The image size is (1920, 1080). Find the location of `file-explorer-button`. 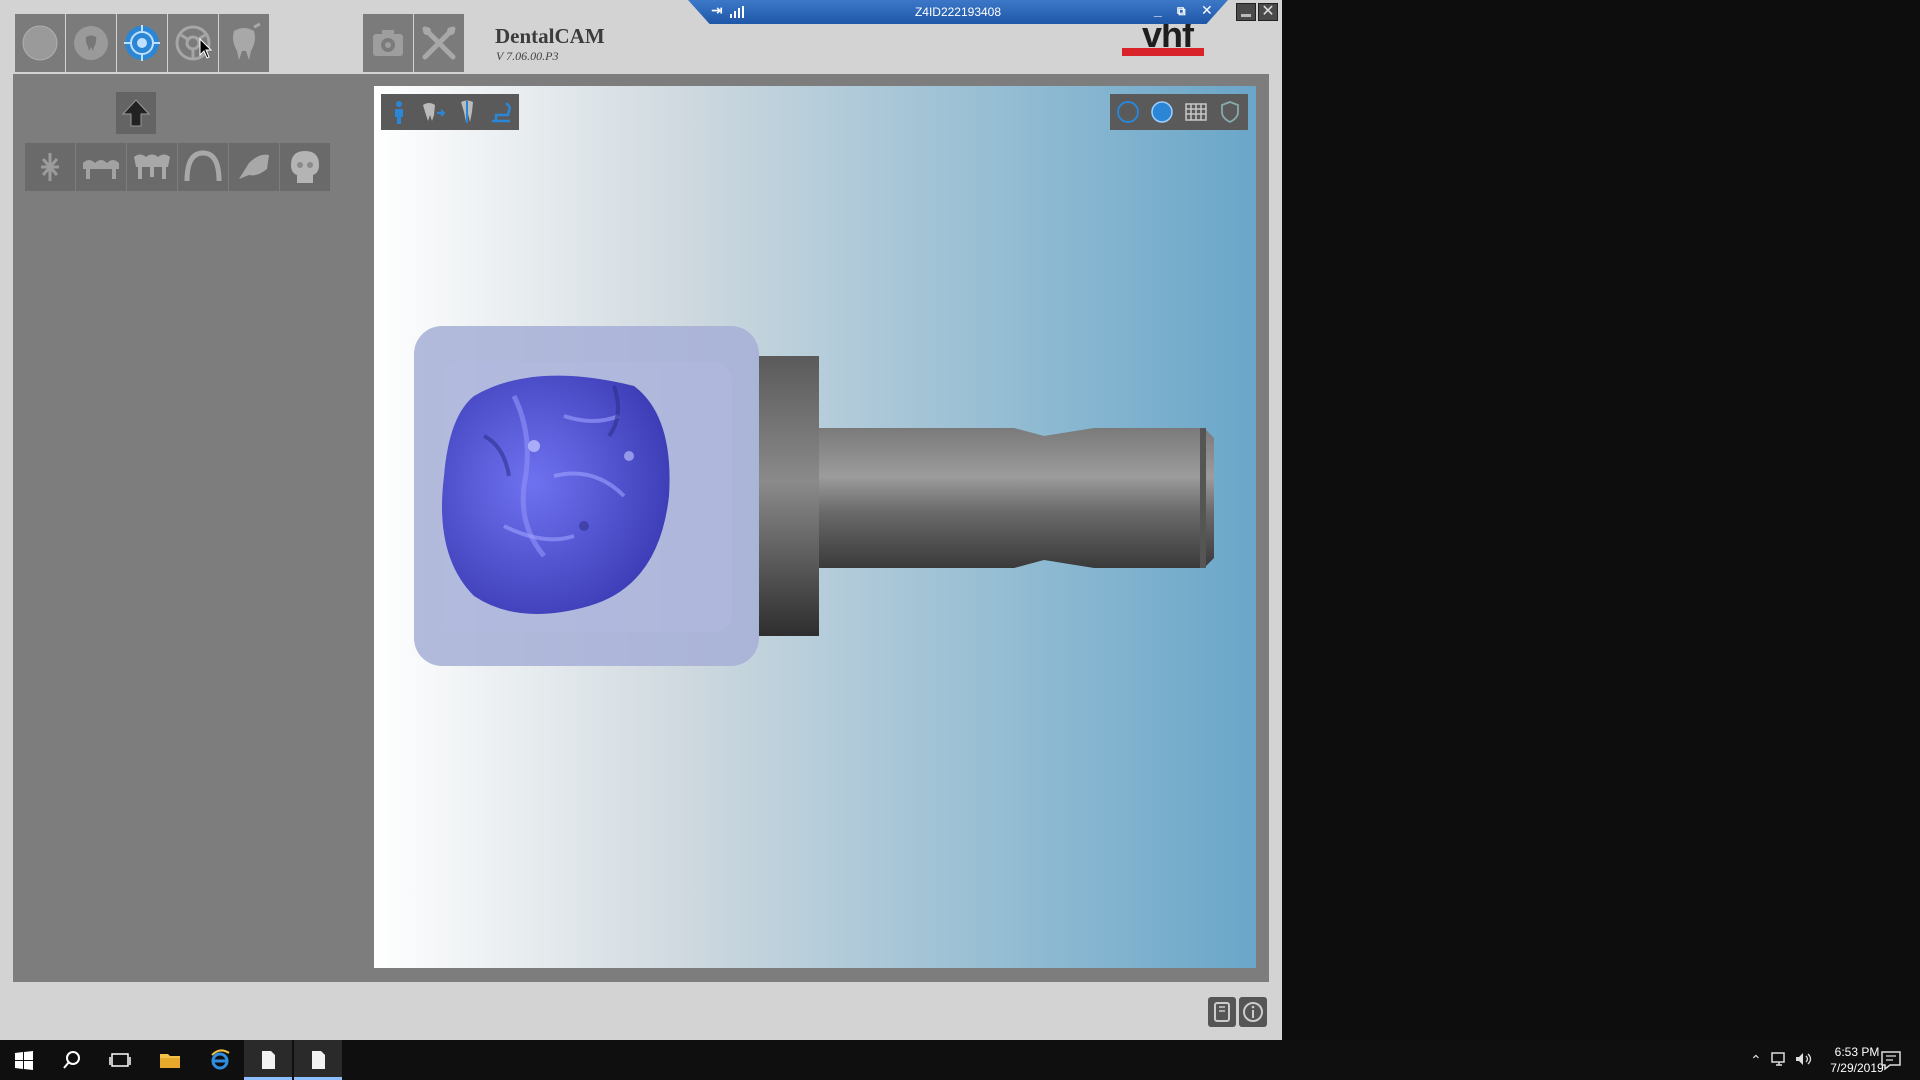

file-explorer-button is located at coordinates (170, 1060).